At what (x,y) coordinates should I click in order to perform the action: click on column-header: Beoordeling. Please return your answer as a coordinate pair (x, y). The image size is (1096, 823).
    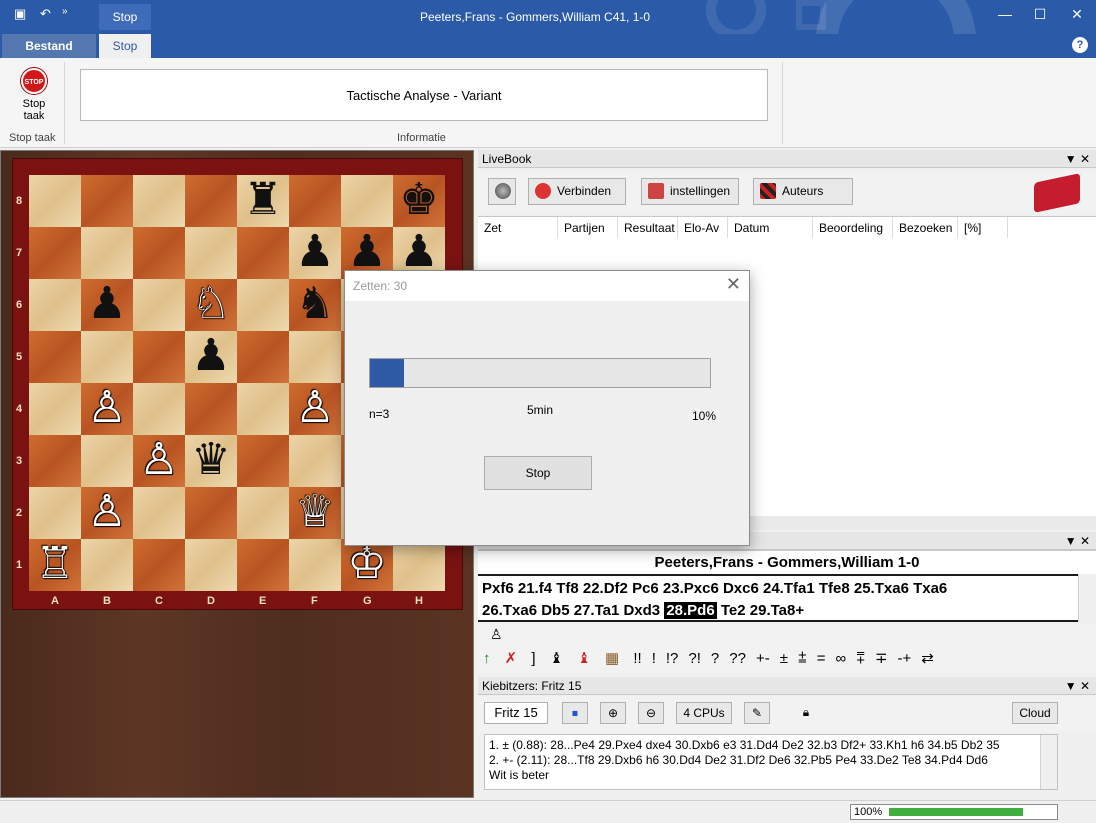
    Looking at the image, I should click on (853, 228).